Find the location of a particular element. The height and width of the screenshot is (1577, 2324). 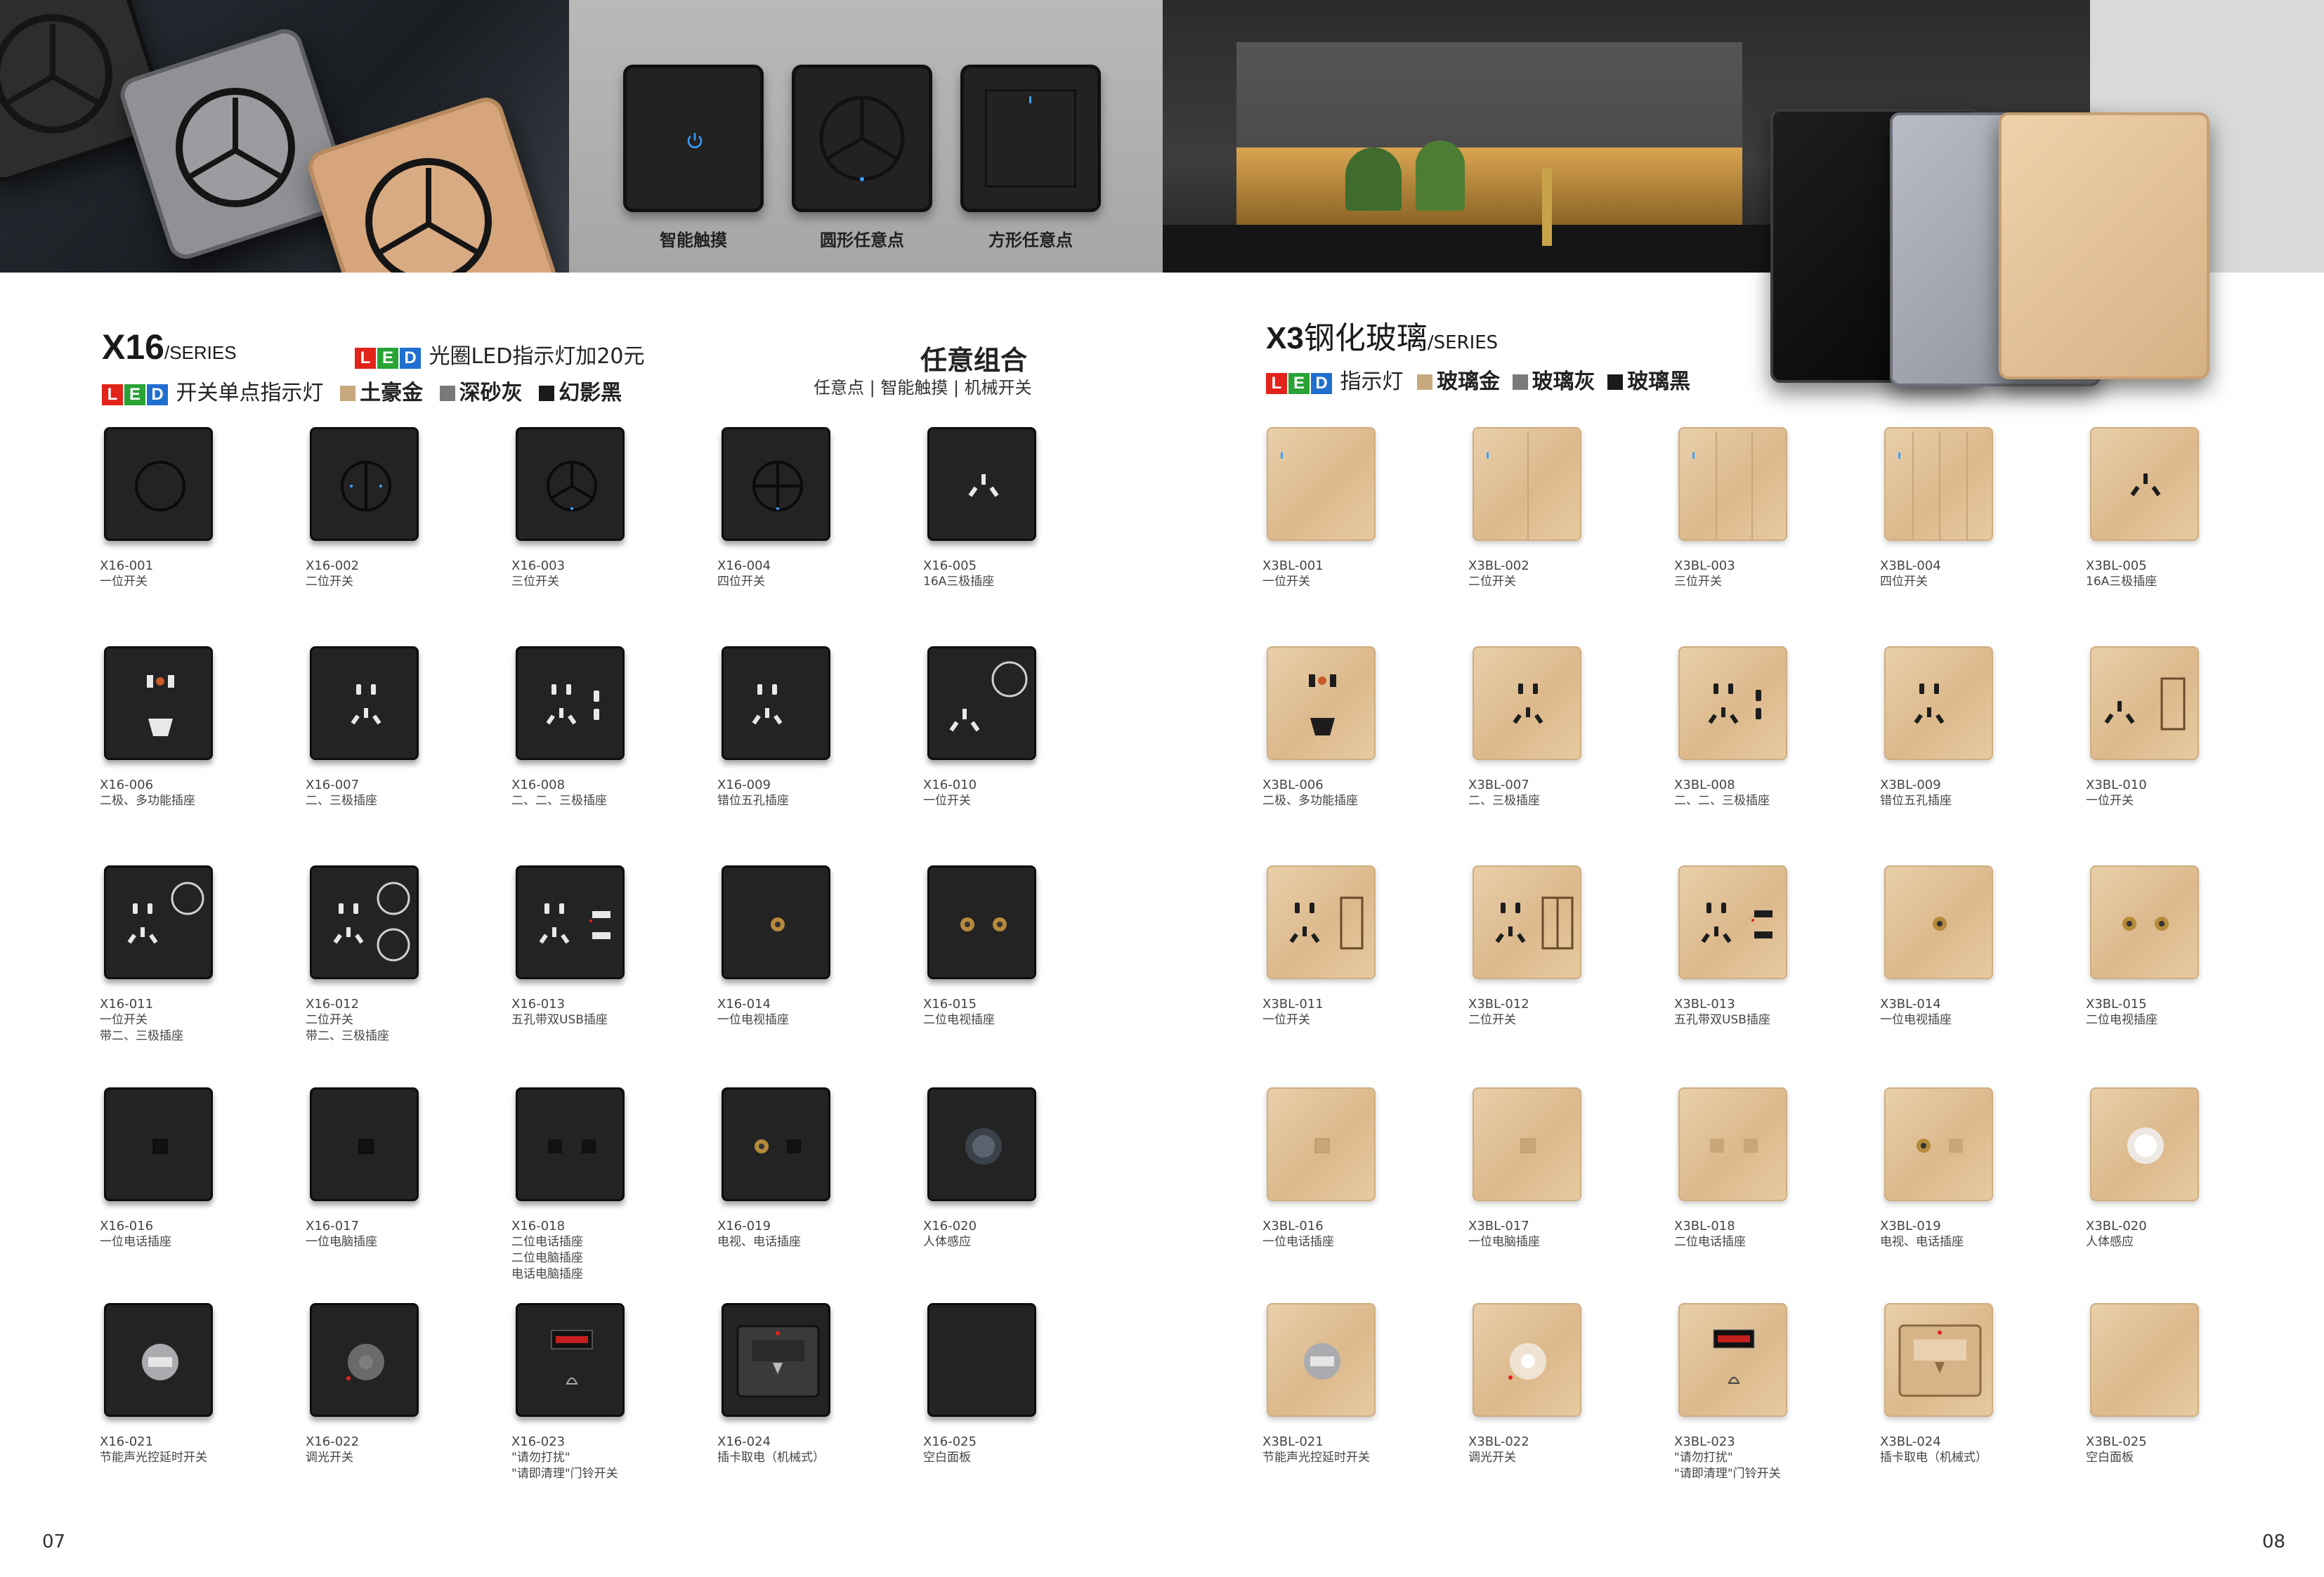

product-description: 二、三极插座 is located at coordinates (1504, 801).